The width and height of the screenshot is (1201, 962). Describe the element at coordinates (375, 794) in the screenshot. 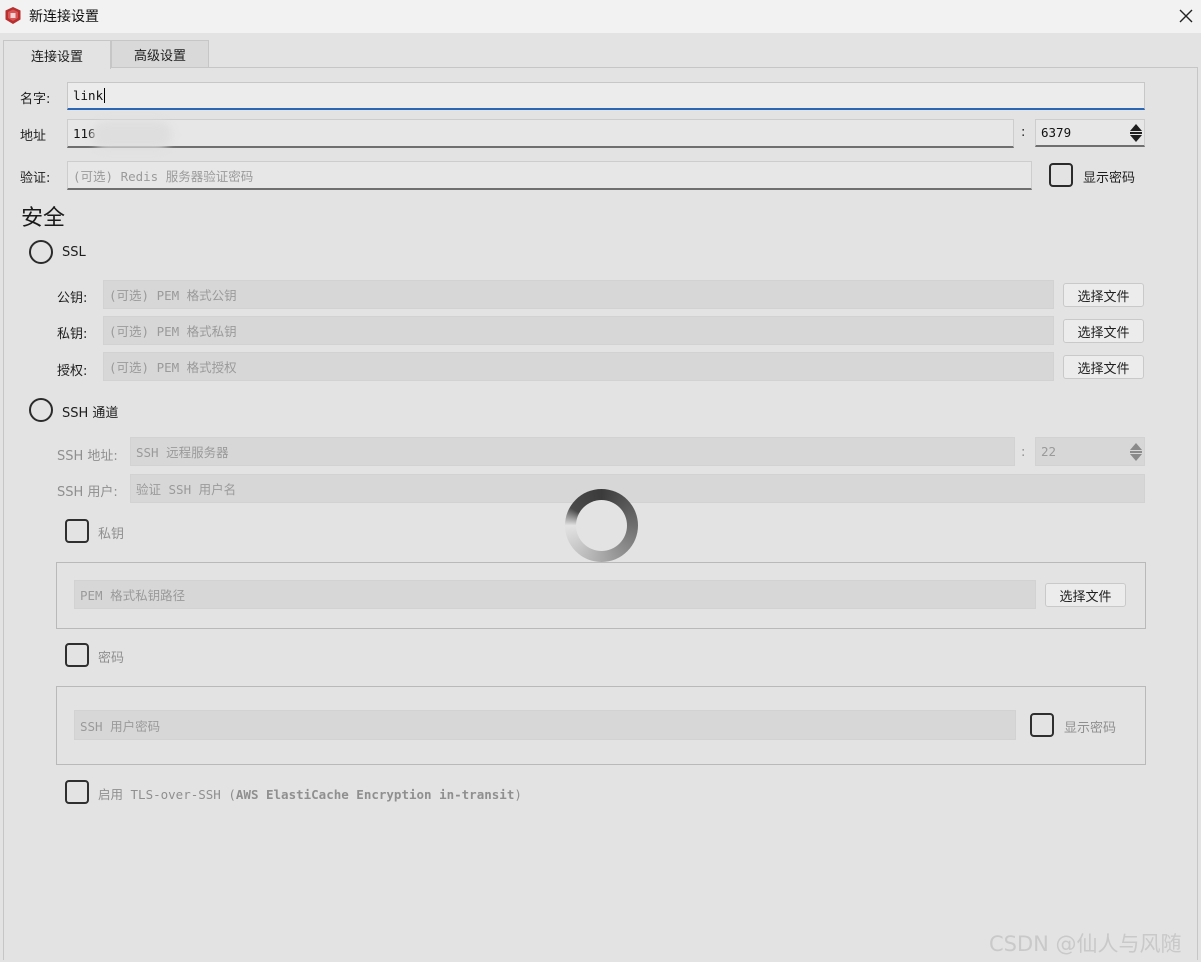

I see `tls-over-ssh-bold: AWS ElastiCache Encryption in-transit` at that location.